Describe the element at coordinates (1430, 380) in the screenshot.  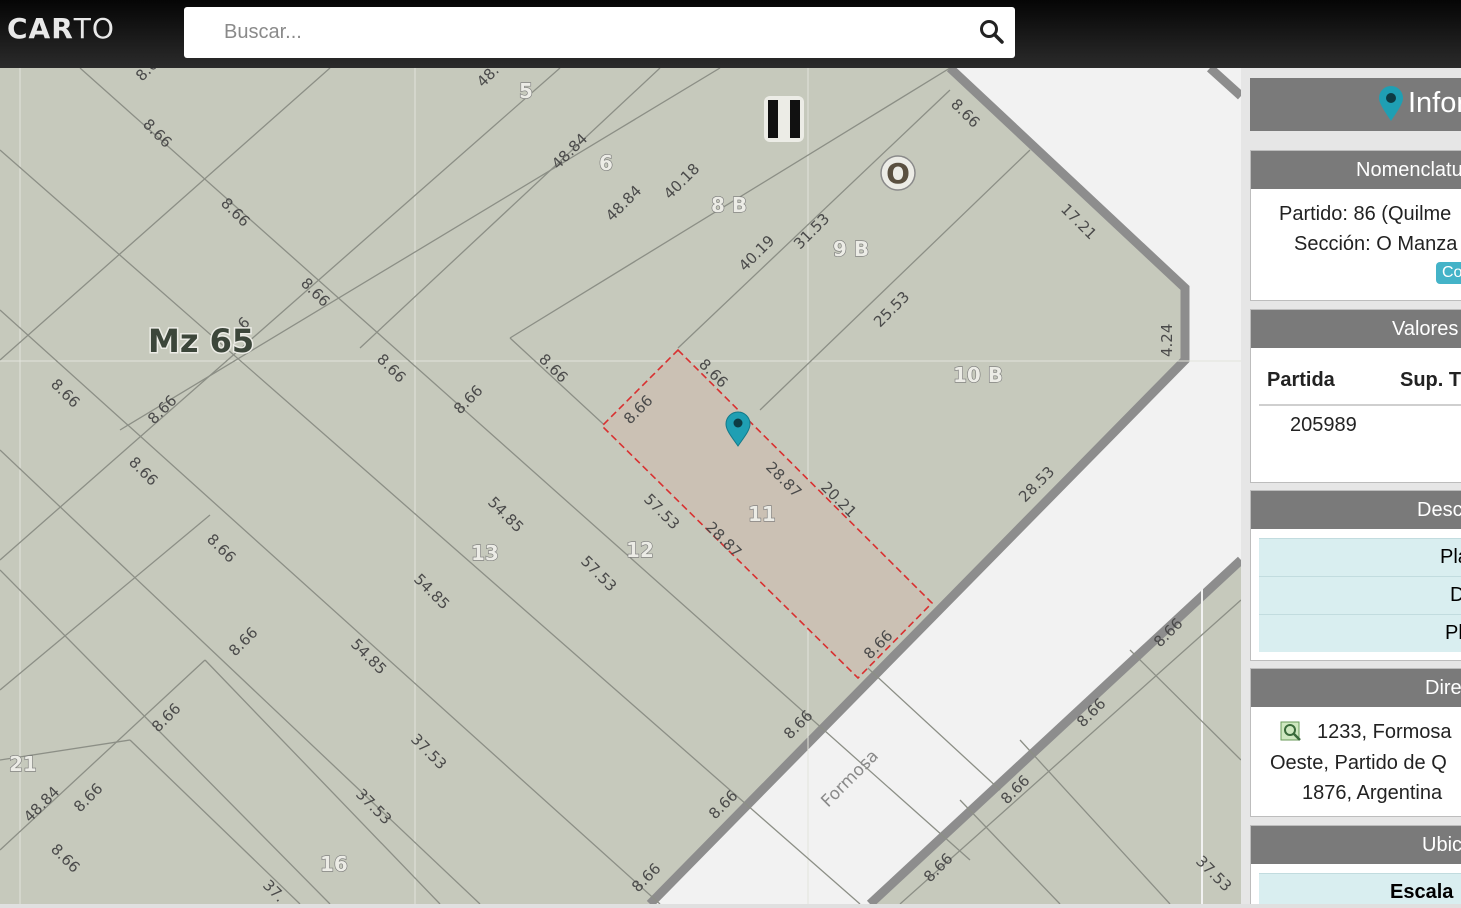
I see `col-superficie: Sup. T` at that location.